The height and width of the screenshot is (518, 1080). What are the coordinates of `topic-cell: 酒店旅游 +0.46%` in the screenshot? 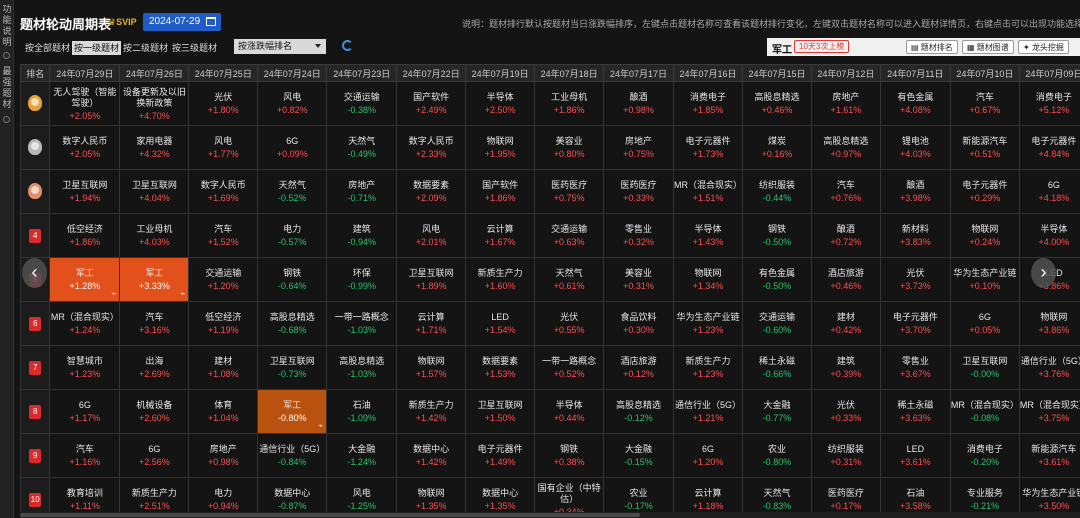 It's located at (845, 279).